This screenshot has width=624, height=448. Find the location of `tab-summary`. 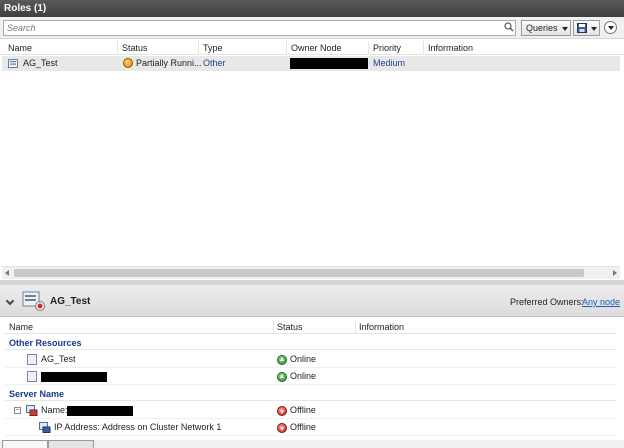

tab-summary is located at coordinates (25, 444).